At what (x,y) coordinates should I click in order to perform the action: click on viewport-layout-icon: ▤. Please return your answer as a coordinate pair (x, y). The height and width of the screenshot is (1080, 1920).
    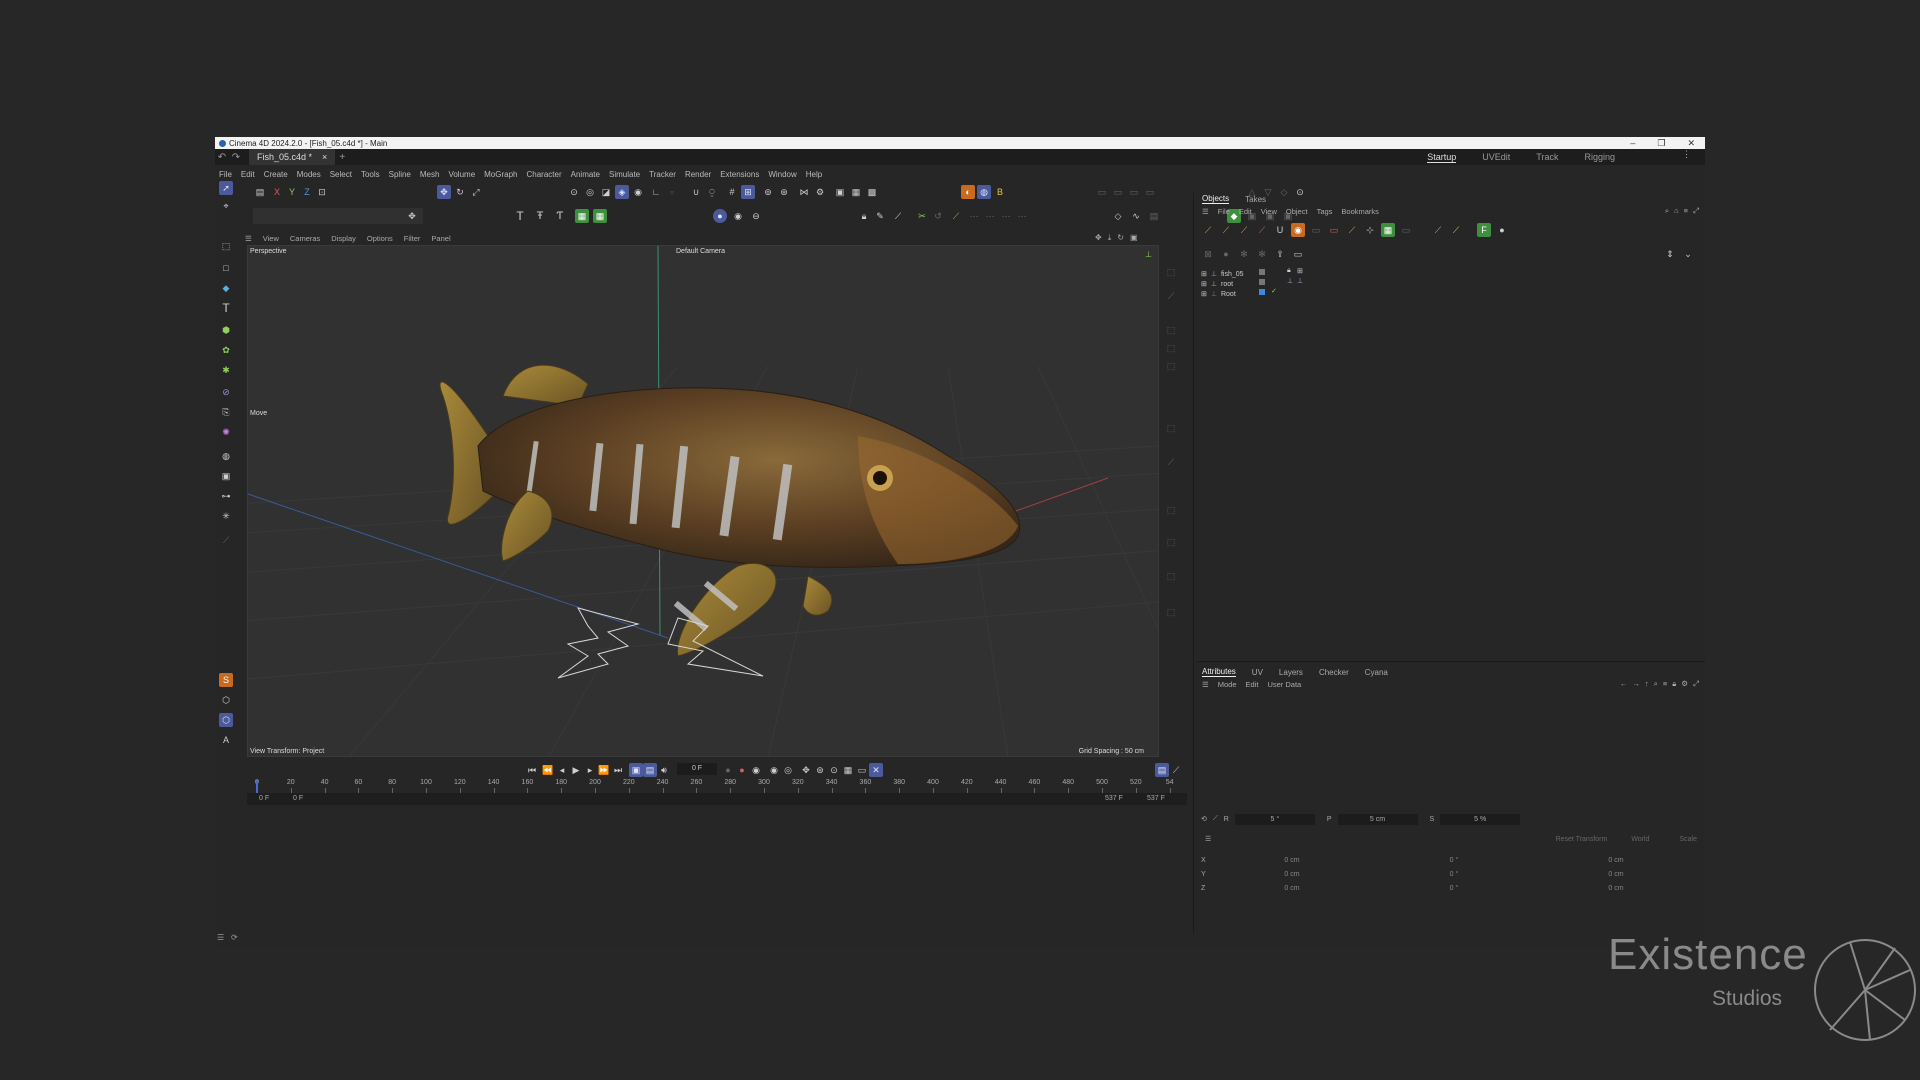
    Looking at the image, I should click on (260, 192).